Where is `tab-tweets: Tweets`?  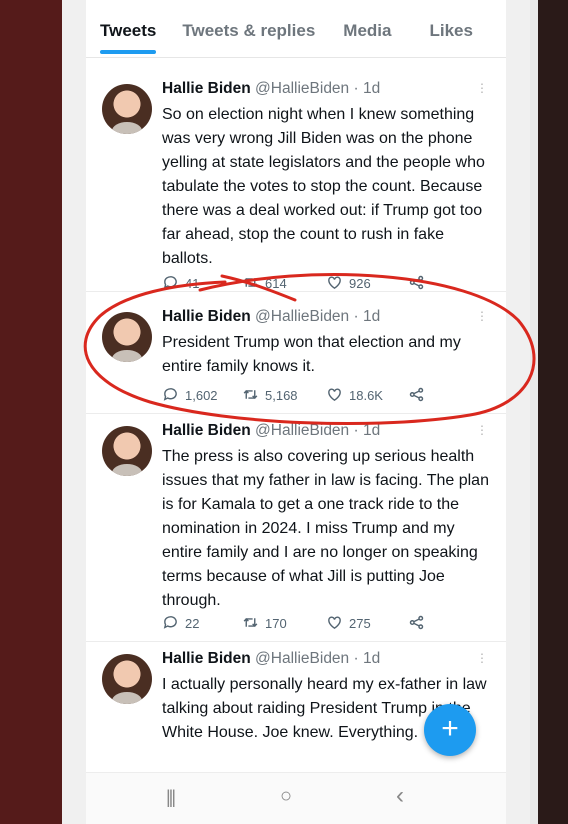 tab-tweets: Tweets is located at coordinates (128, 33).